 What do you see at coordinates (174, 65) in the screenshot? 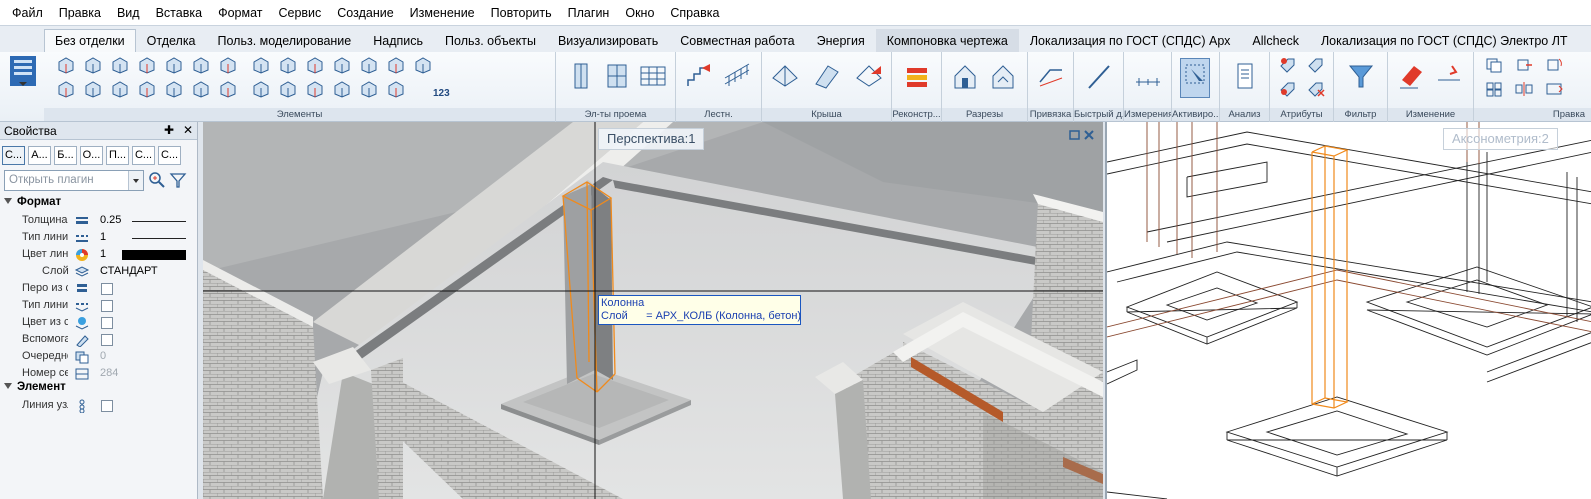
I see `element-tool-5-icon` at bounding box center [174, 65].